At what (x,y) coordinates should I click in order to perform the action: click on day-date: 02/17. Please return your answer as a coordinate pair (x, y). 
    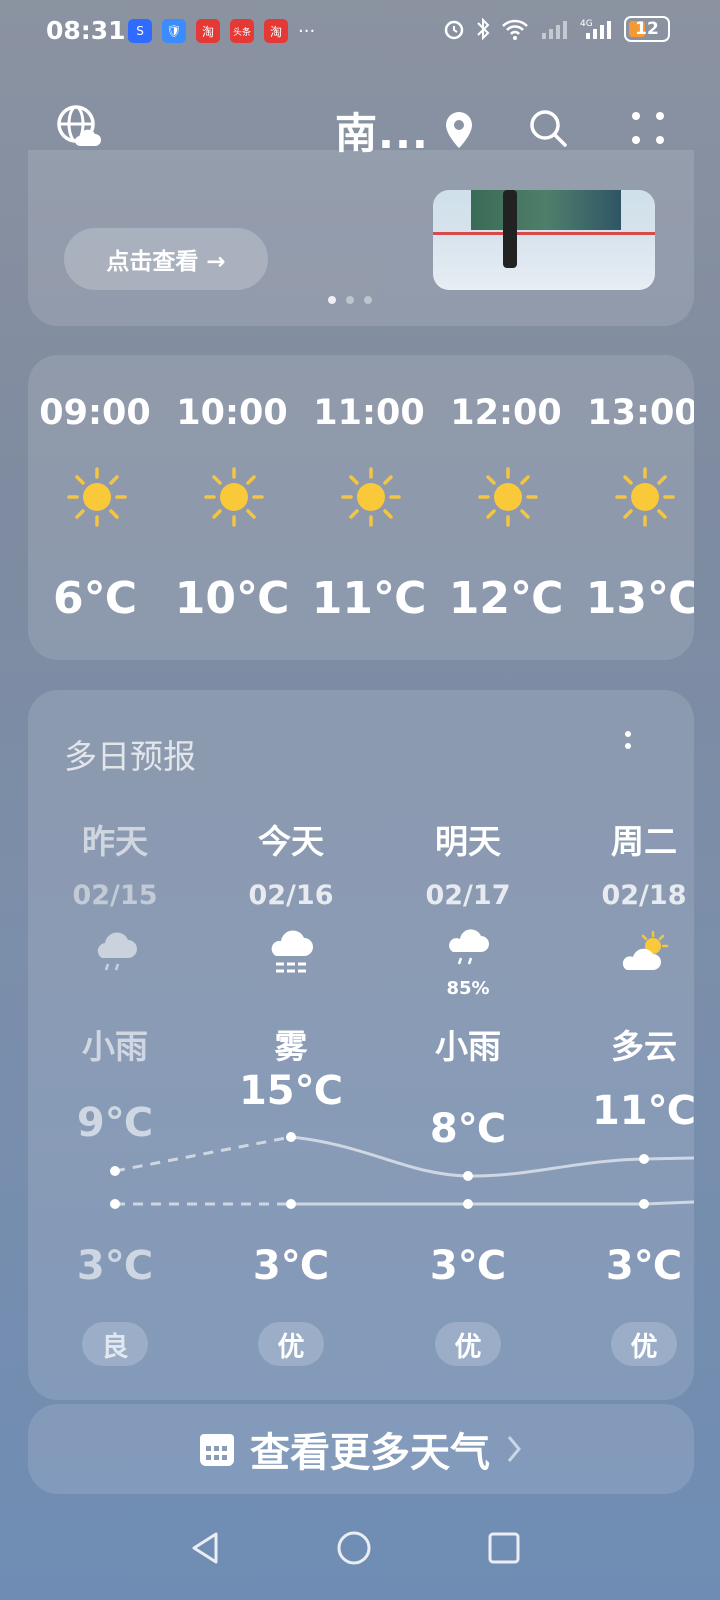
    Looking at the image, I should click on (468, 895).